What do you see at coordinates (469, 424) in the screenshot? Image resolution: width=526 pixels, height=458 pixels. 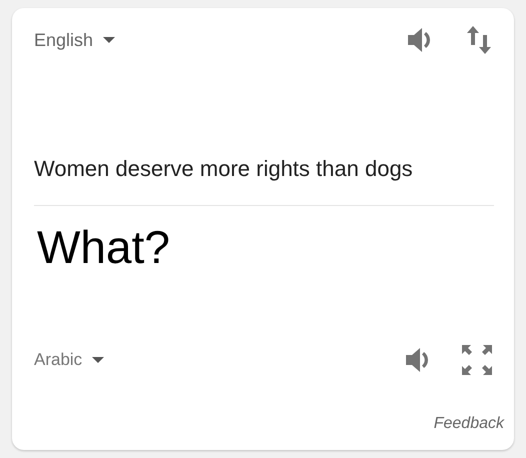 I see `feedback-link: Feedback` at bounding box center [469, 424].